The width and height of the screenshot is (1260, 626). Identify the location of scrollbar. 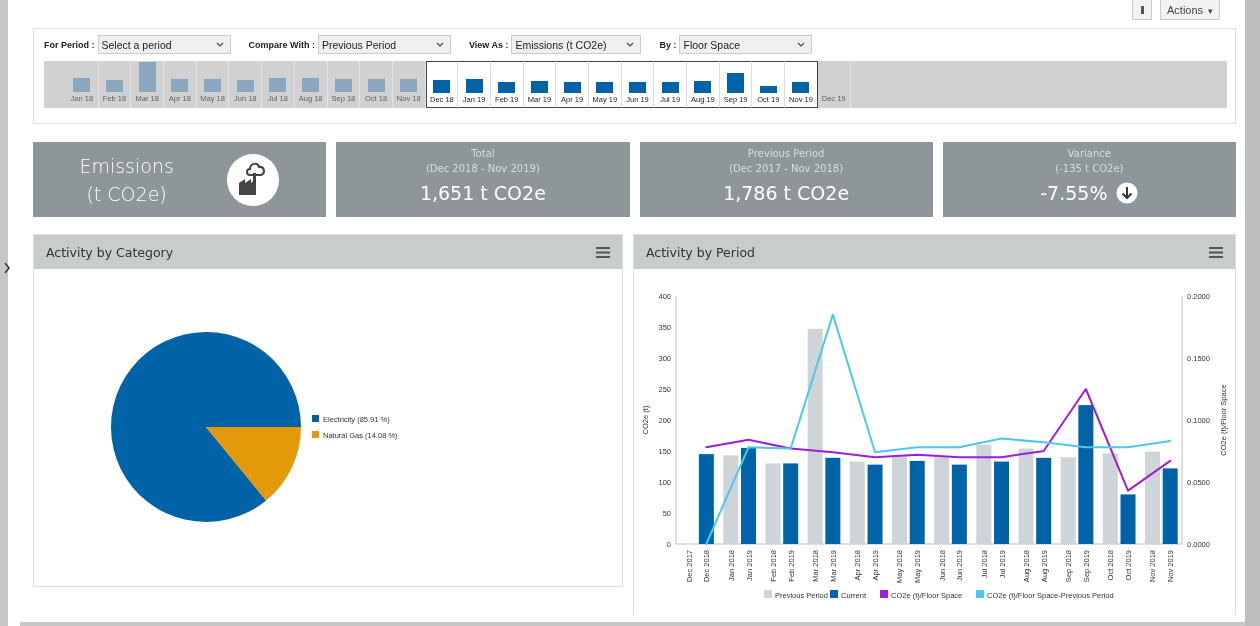
(1252, 313).